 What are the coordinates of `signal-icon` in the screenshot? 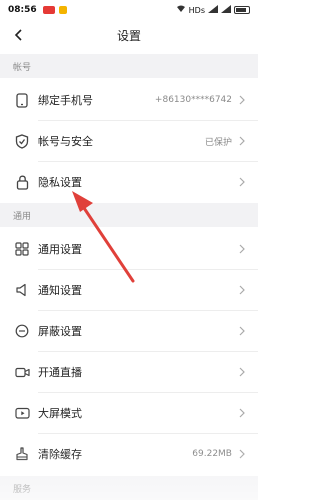 It's located at (213, 10).